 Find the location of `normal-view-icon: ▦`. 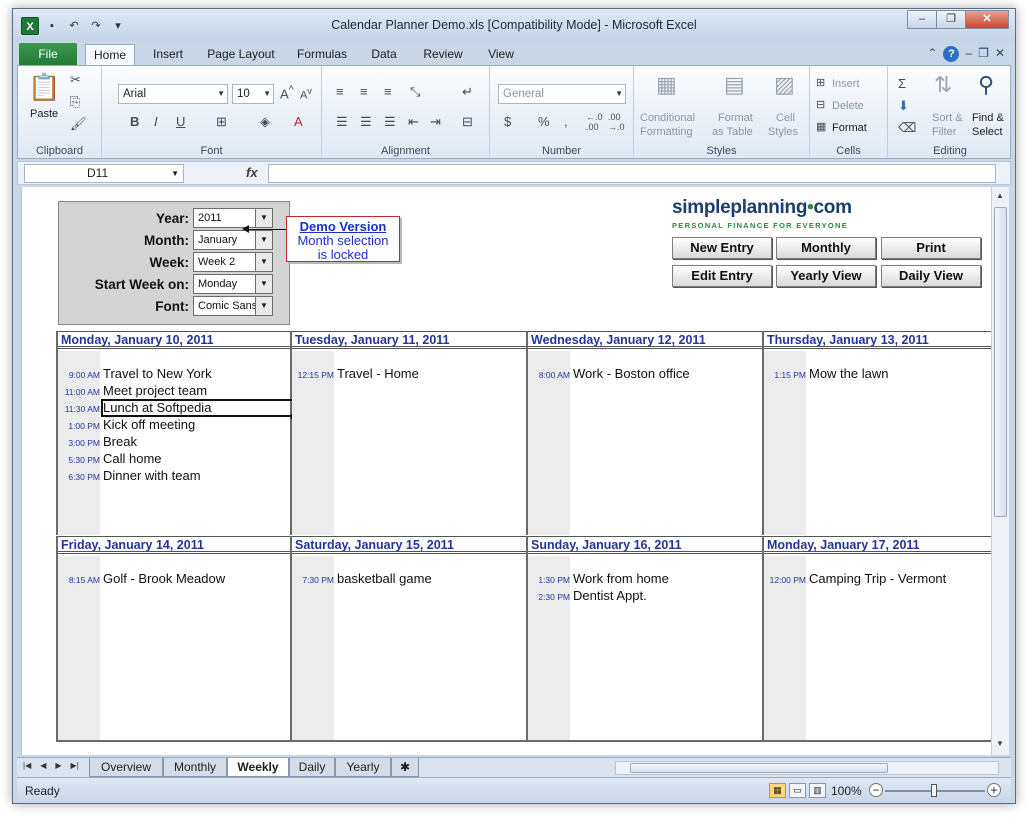

normal-view-icon: ▦ is located at coordinates (777, 790).